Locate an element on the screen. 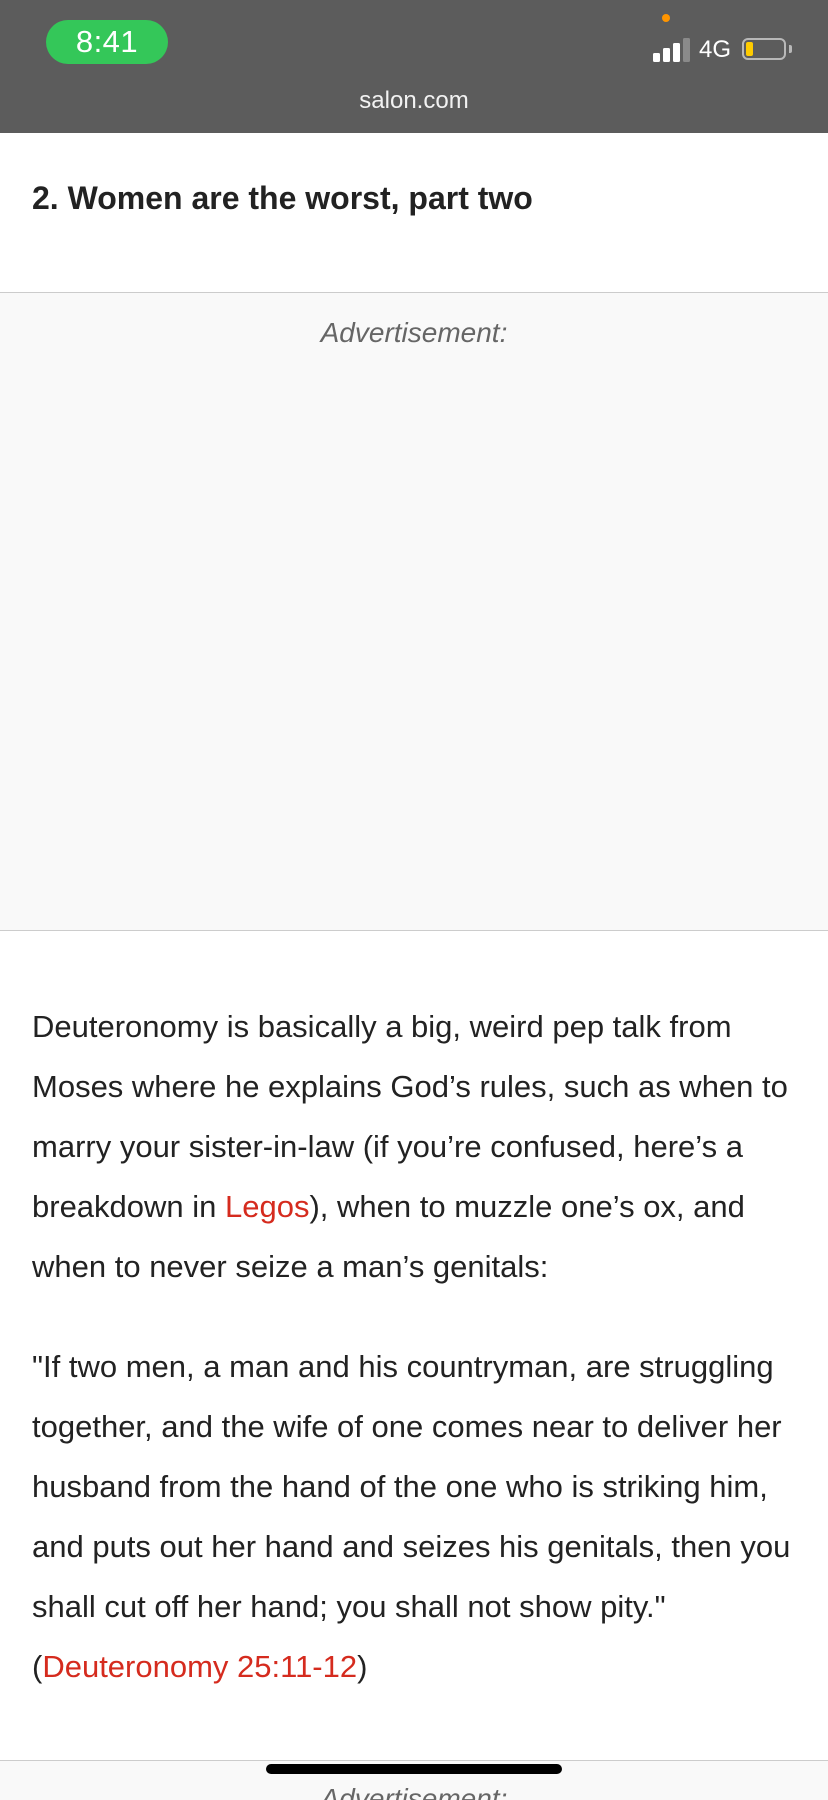 The height and width of the screenshot is (1800, 828). deuteronomy-reference-link: Deuteronomy 25:11-12 is located at coordinates (199, 1666).